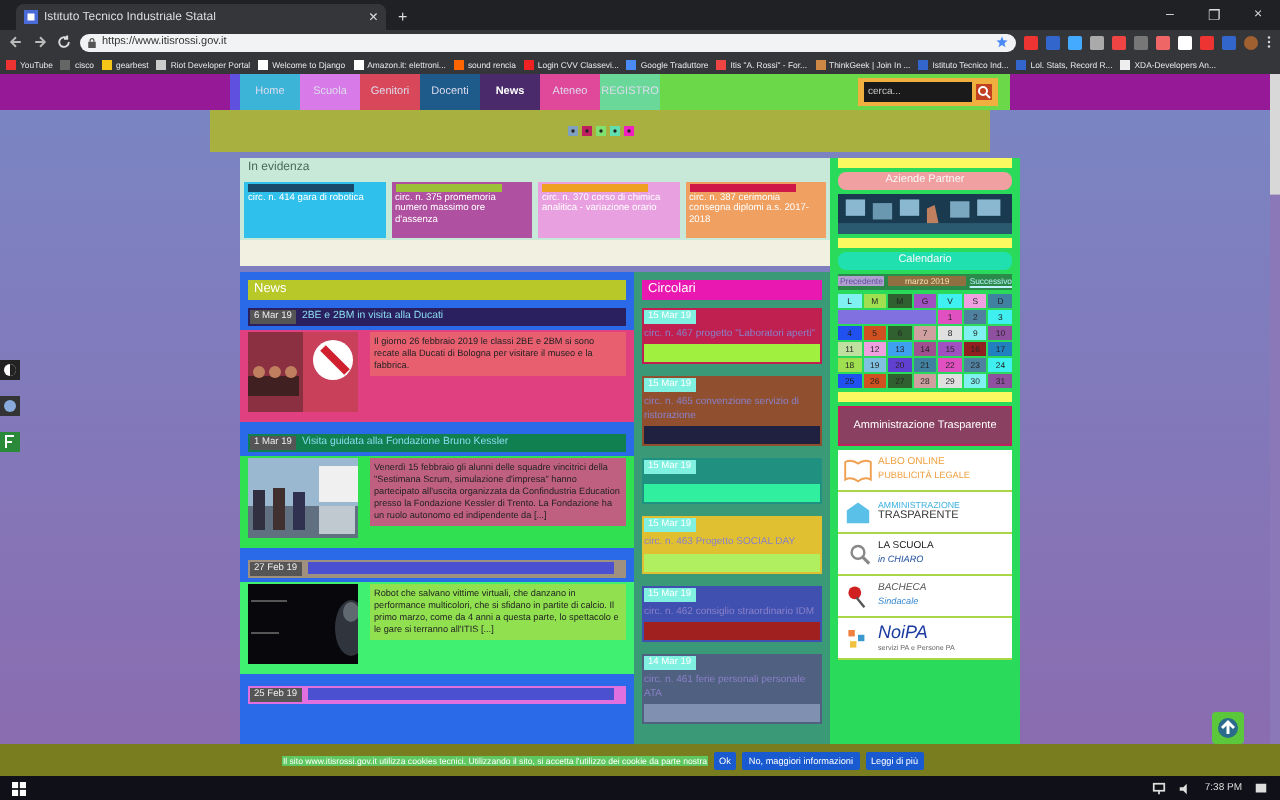  Describe the element at coordinates (40, 42) in the screenshot. I see `forward-icon` at that location.